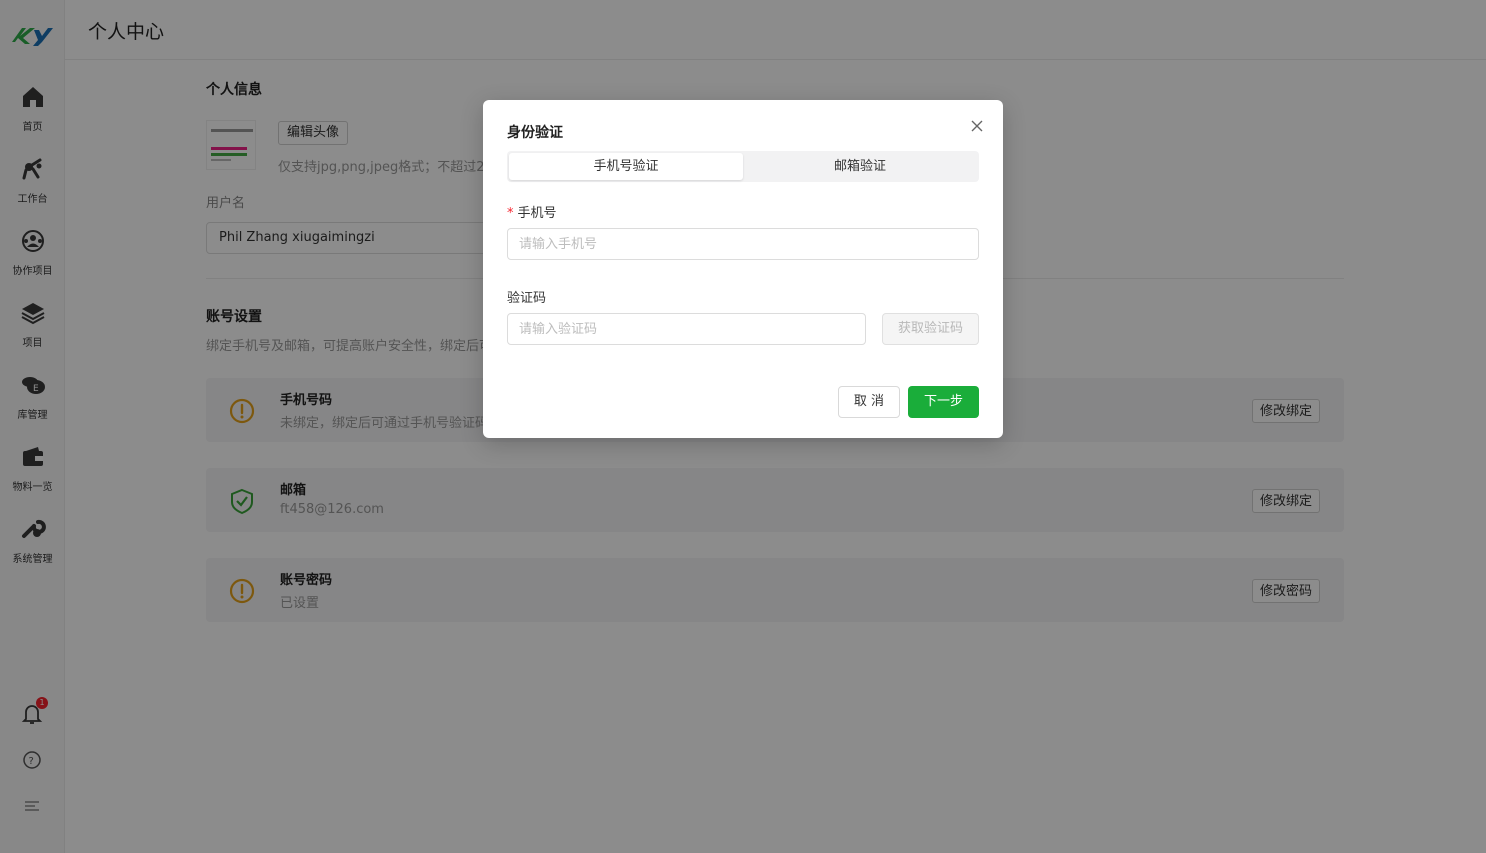 Image resolution: width=1486 pixels, height=853 pixels. I want to click on phone-label: * 手机号, so click(532, 211).